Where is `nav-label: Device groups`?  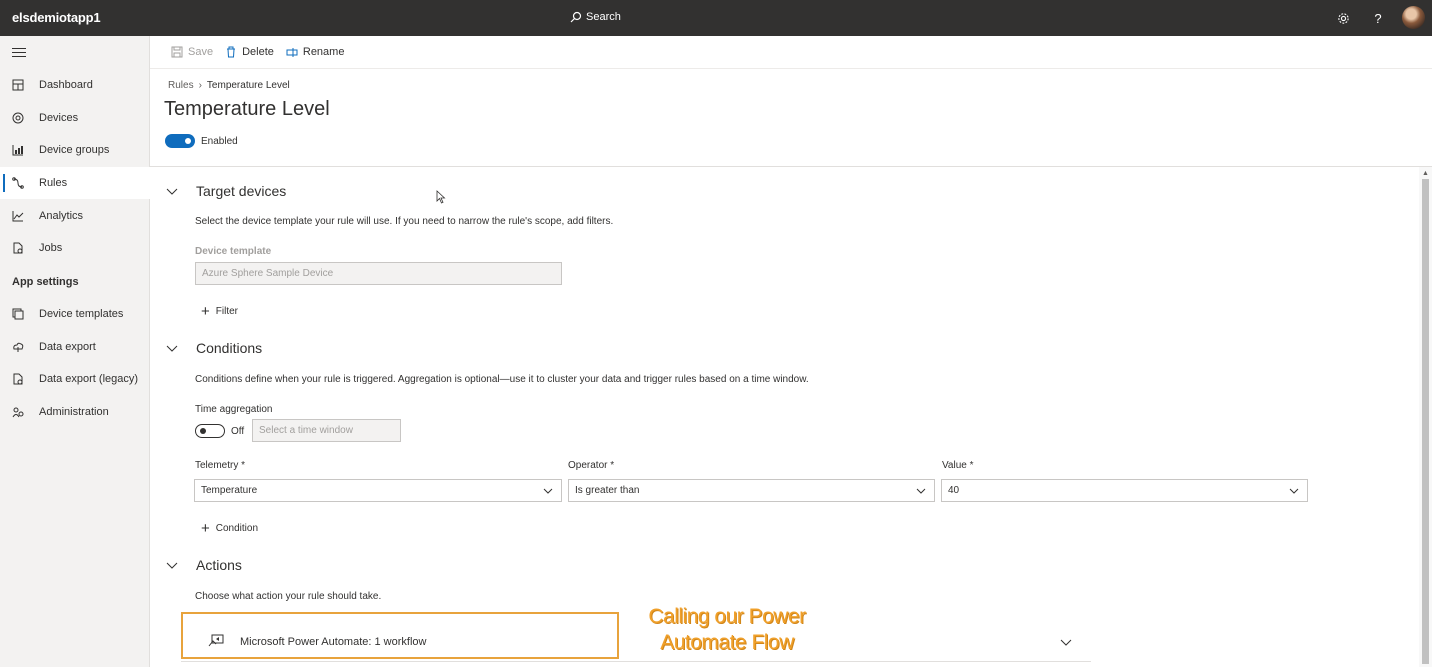
nav-label: Device groups is located at coordinates (74, 150).